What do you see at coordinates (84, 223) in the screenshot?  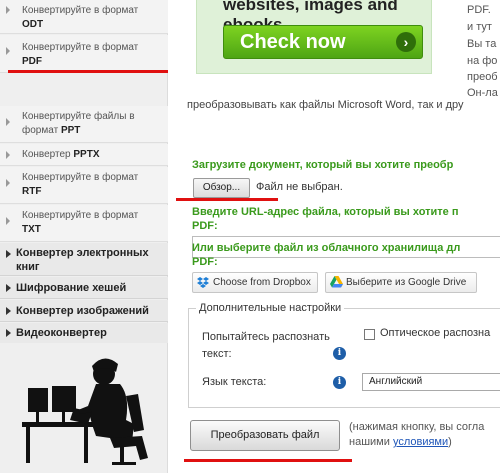 I see `sidebar-item-txt: Конвертируйте в формат TXT` at bounding box center [84, 223].